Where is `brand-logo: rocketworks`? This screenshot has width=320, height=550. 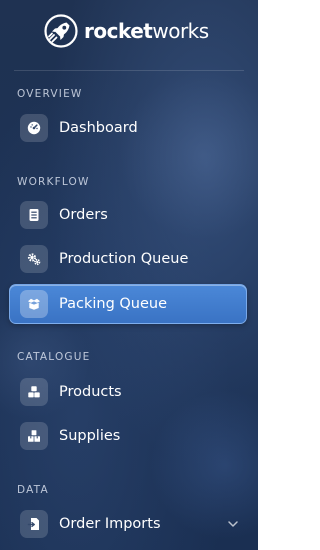
brand-logo: rocketworks is located at coordinates (126, 31).